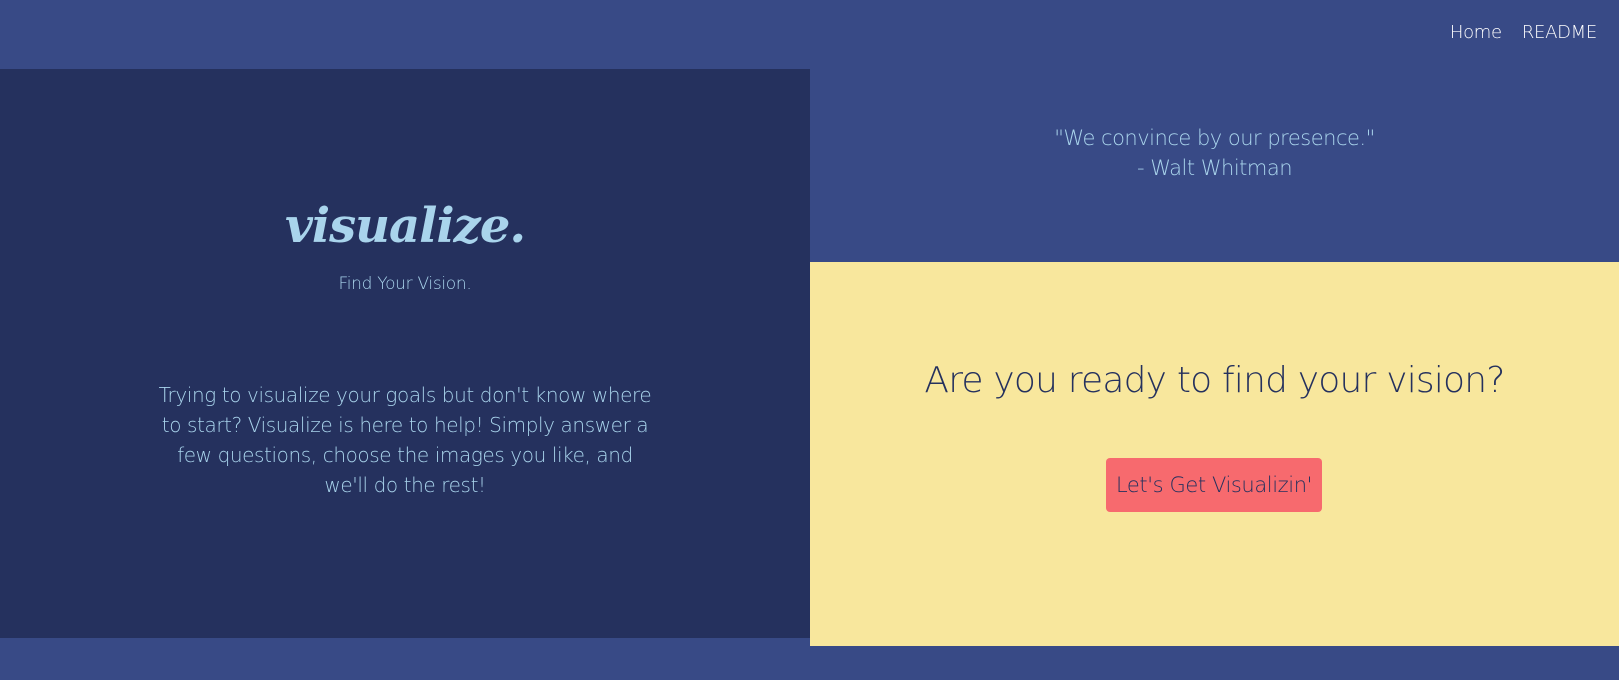 The image size is (1619, 680). Describe the element at coordinates (405, 284) in the screenshot. I see `brand-tagline: Find Your Vision.` at that location.